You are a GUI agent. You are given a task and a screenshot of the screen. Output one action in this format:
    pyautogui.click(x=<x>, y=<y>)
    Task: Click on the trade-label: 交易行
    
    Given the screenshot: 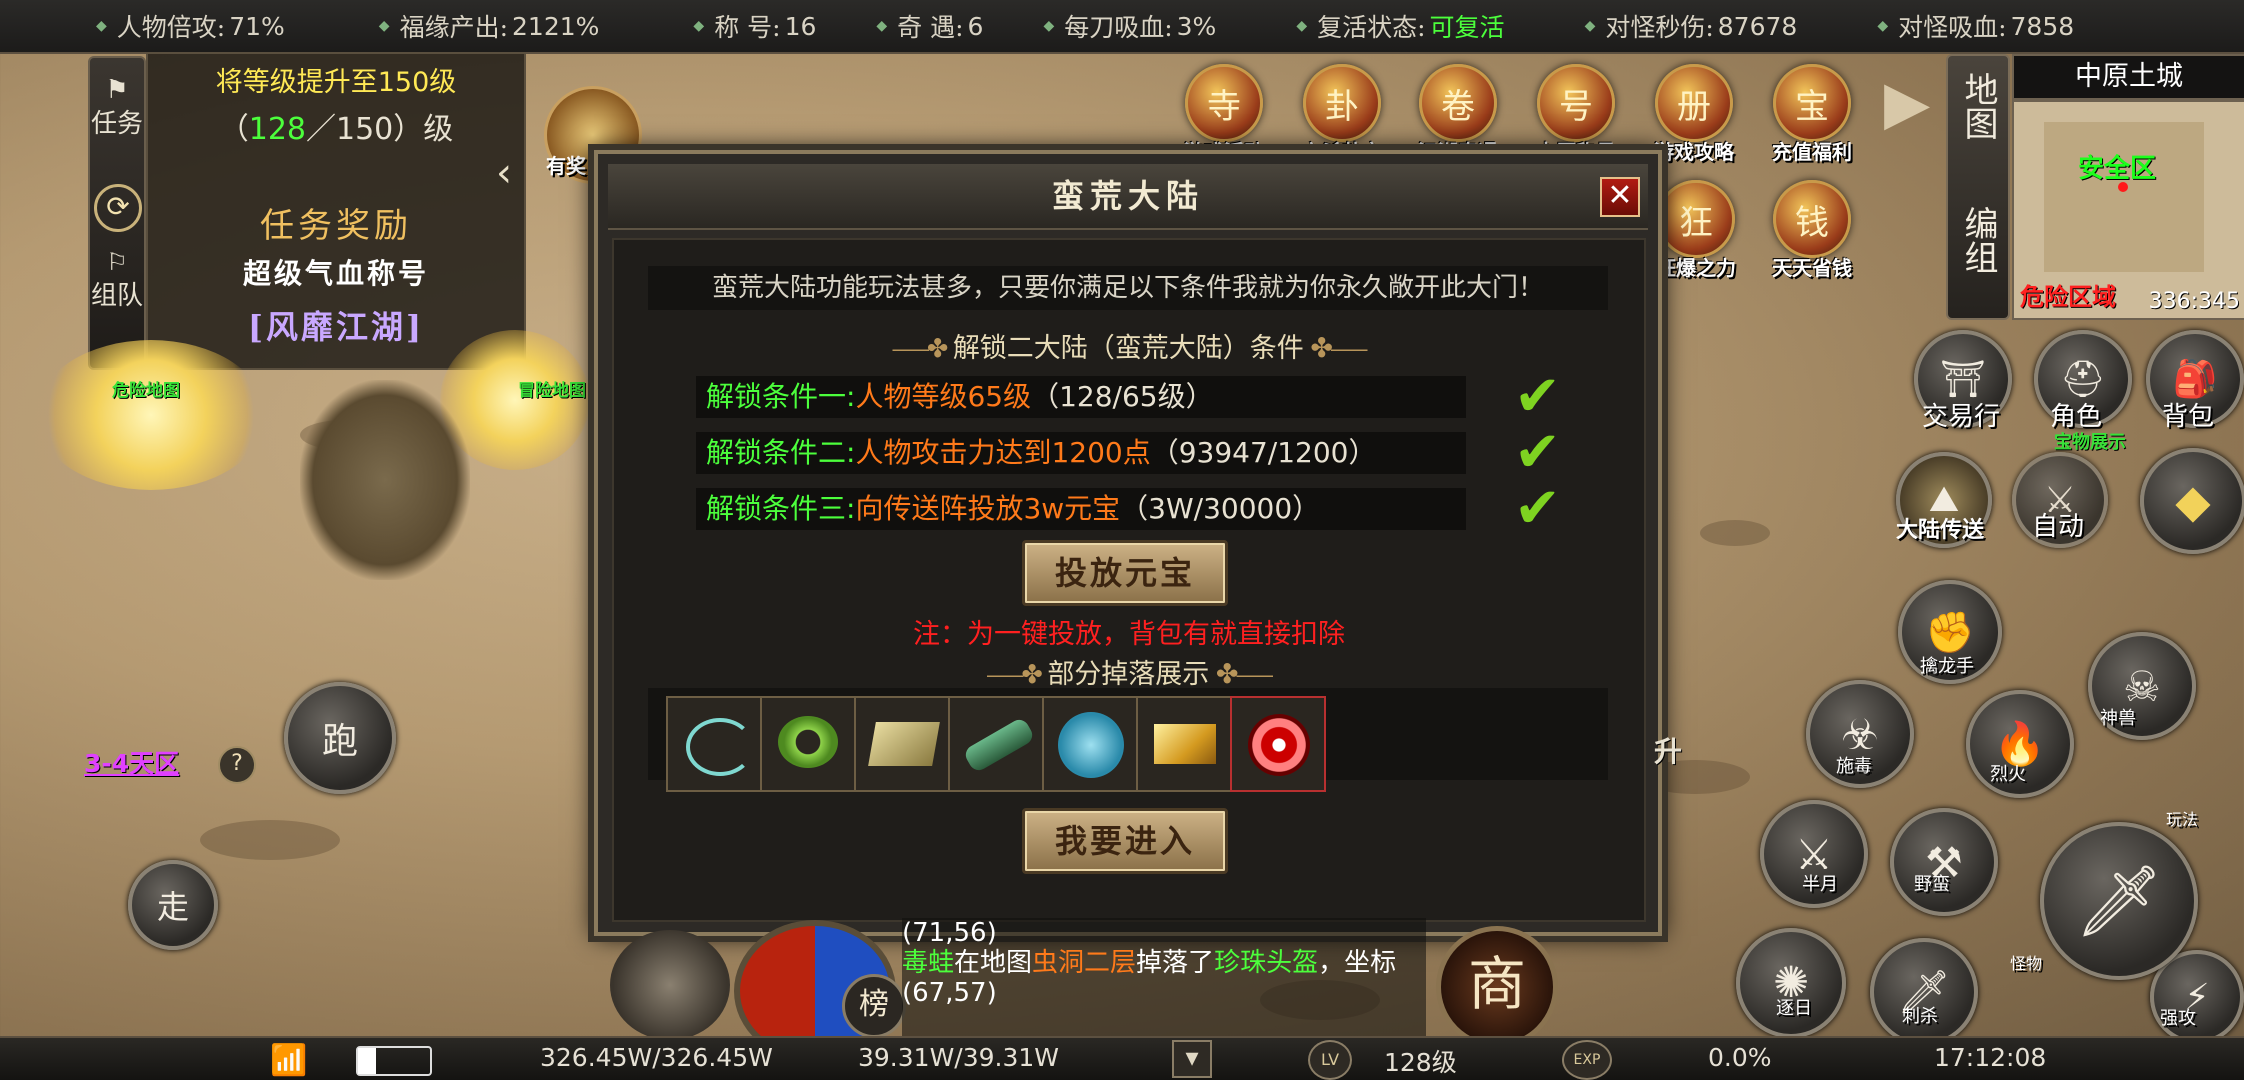 What is the action you would take?
    pyautogui.click(x=1961, y=417)
    